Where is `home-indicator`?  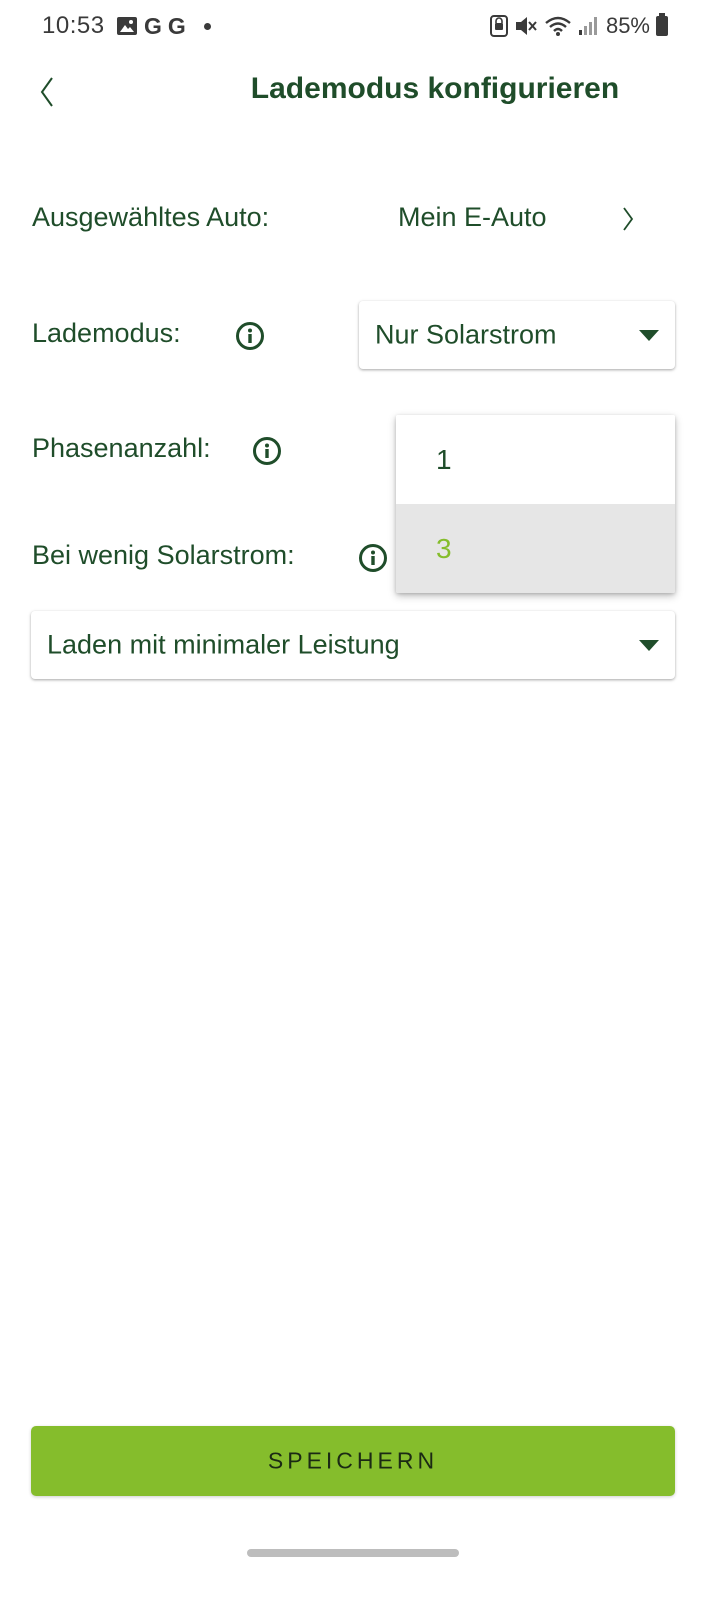 home-indicator is located at coordinates (353, 1553).